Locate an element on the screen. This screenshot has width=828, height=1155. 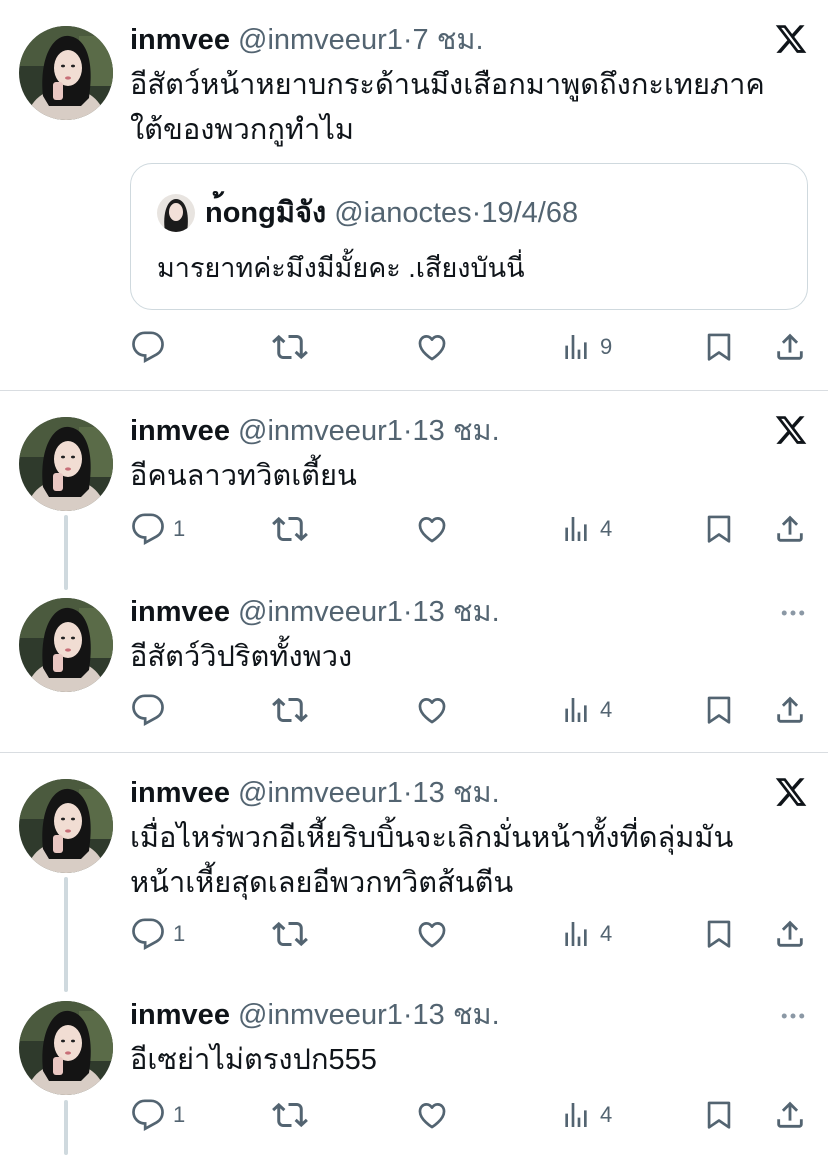
tweet-text: อีสัตว์วิปริตทั้งพวง is located at coordinates (470, 657).